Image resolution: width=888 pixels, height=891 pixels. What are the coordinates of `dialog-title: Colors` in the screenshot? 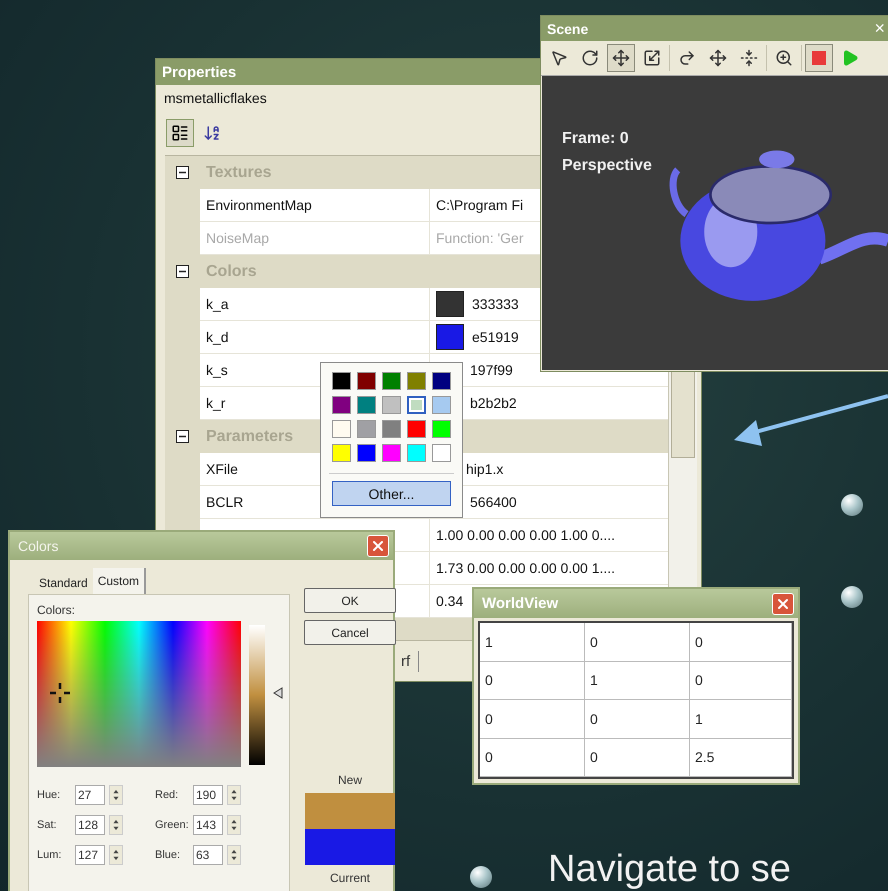 It's located at (38, 546).